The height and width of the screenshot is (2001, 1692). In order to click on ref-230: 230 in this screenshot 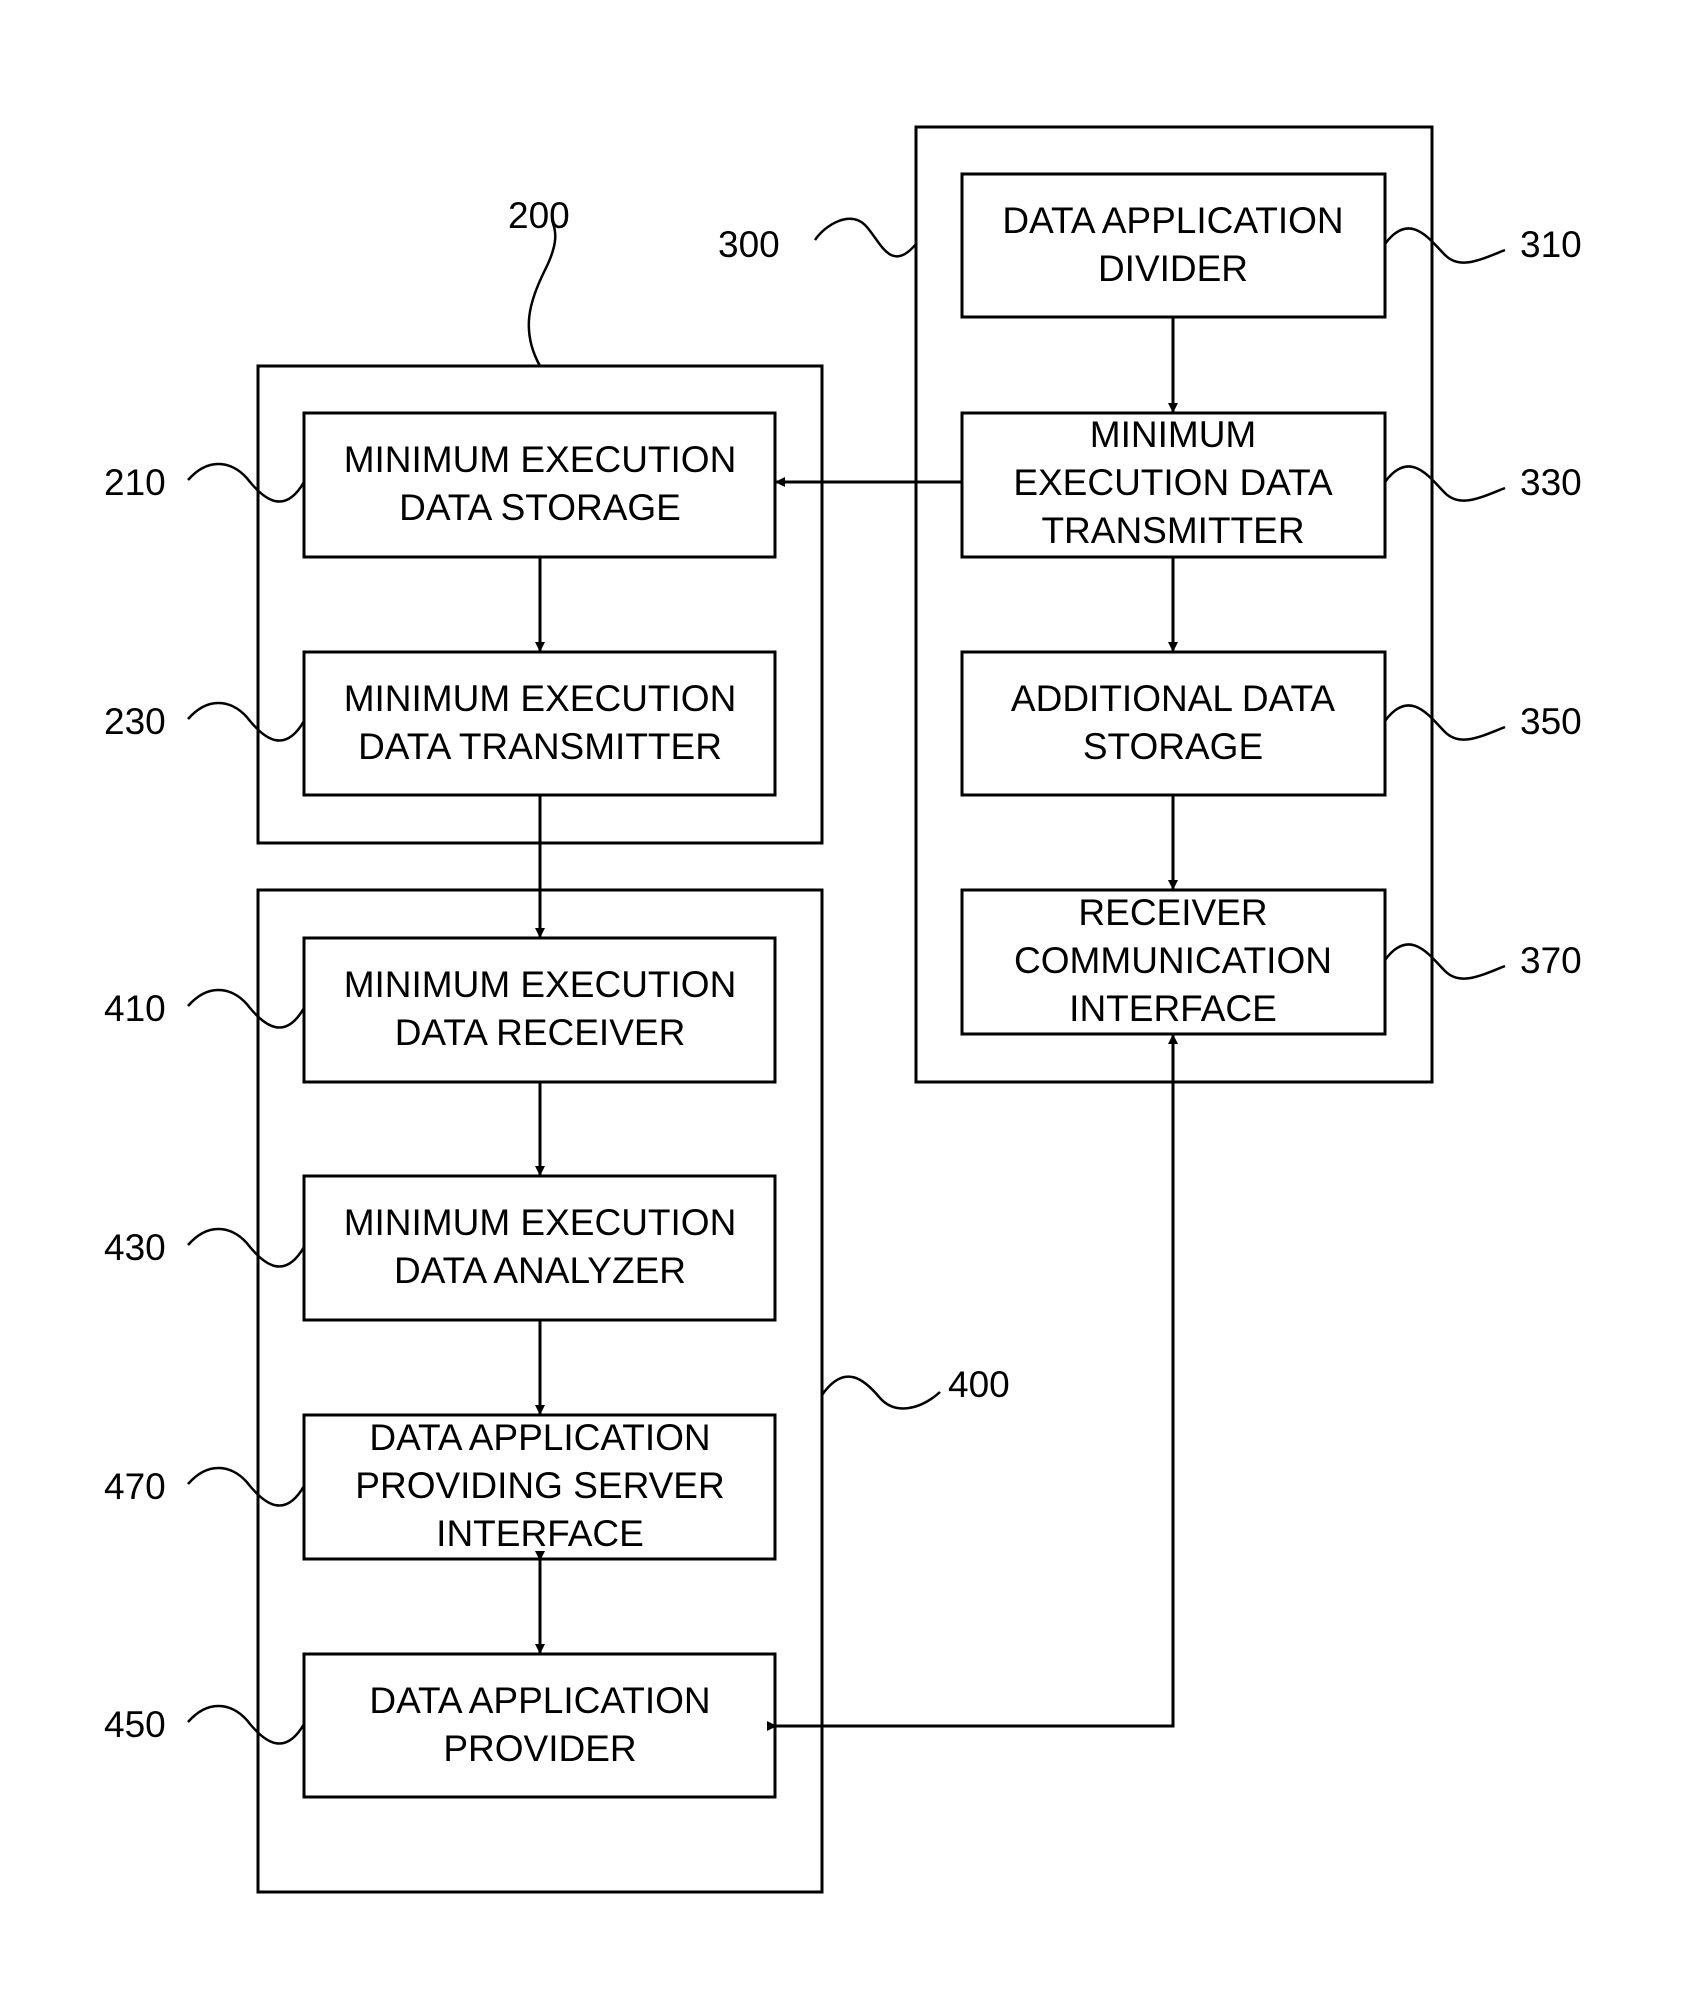, I will do `click(135, 721)`.